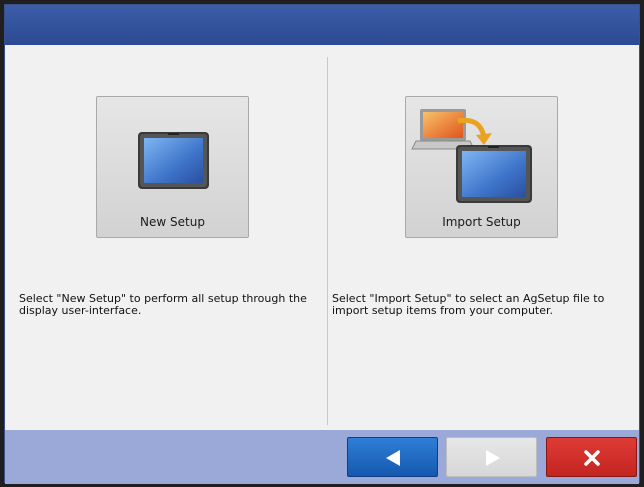 This screenshot has width=644, height=487. I want to click on back-button, so click(392, 457).